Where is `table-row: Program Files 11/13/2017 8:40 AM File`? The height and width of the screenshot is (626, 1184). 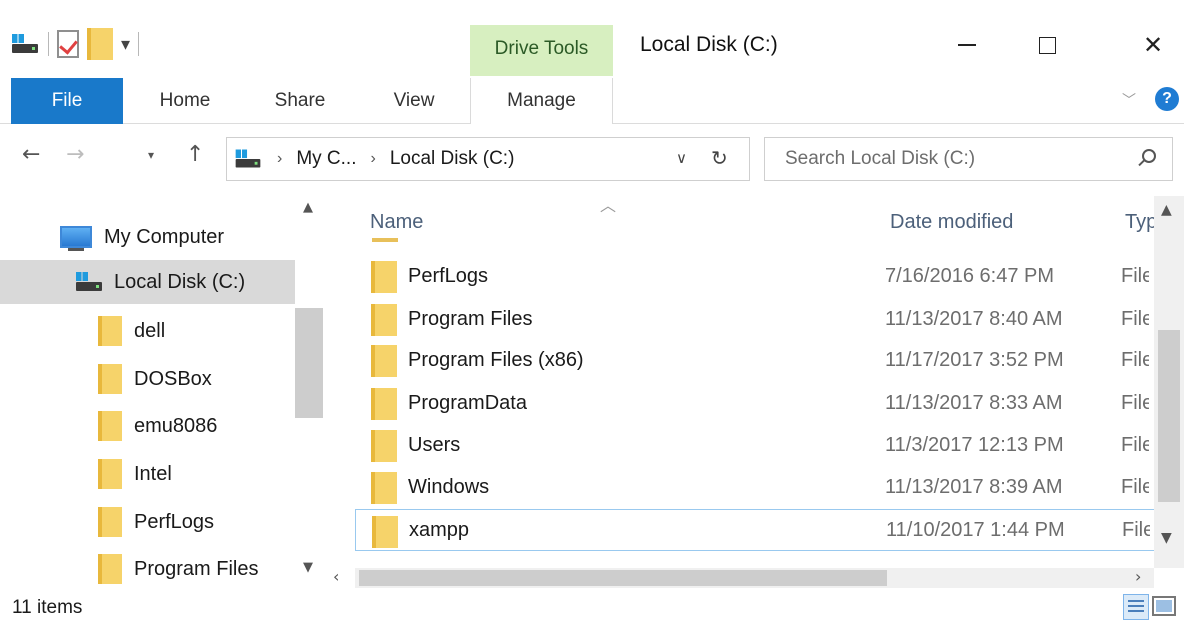 table-row: Program Files 11/13/2017 8:40 AM File is located at coordinates (765, 319).